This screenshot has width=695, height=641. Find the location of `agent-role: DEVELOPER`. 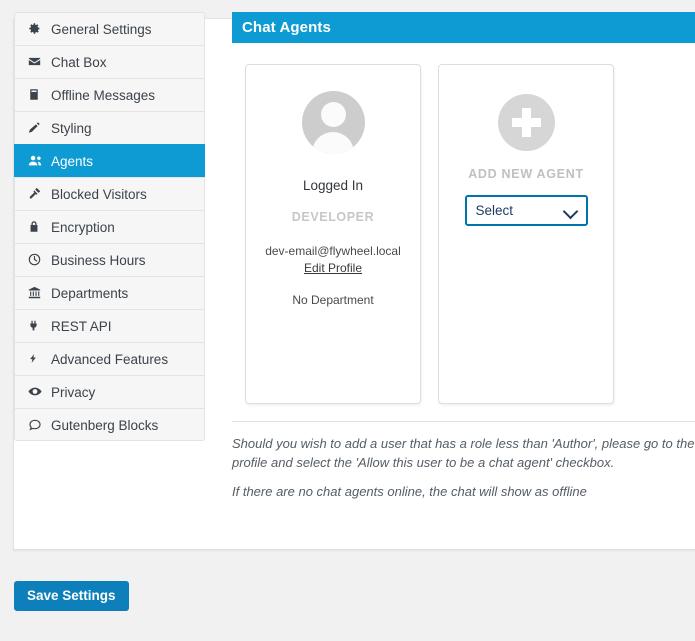

agent-role: DEVELOPER is located at coordinates (333, 217).